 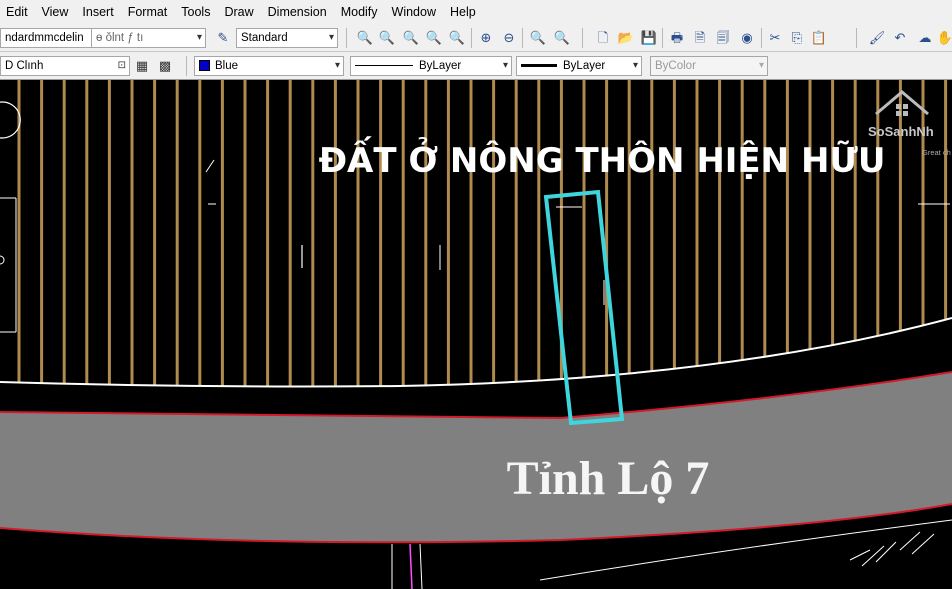 What do you see at coordinates (411, 38) in the screenshot?
I see `zoom-dynamic-icon: 🔍` at bounding box center [411, 38].